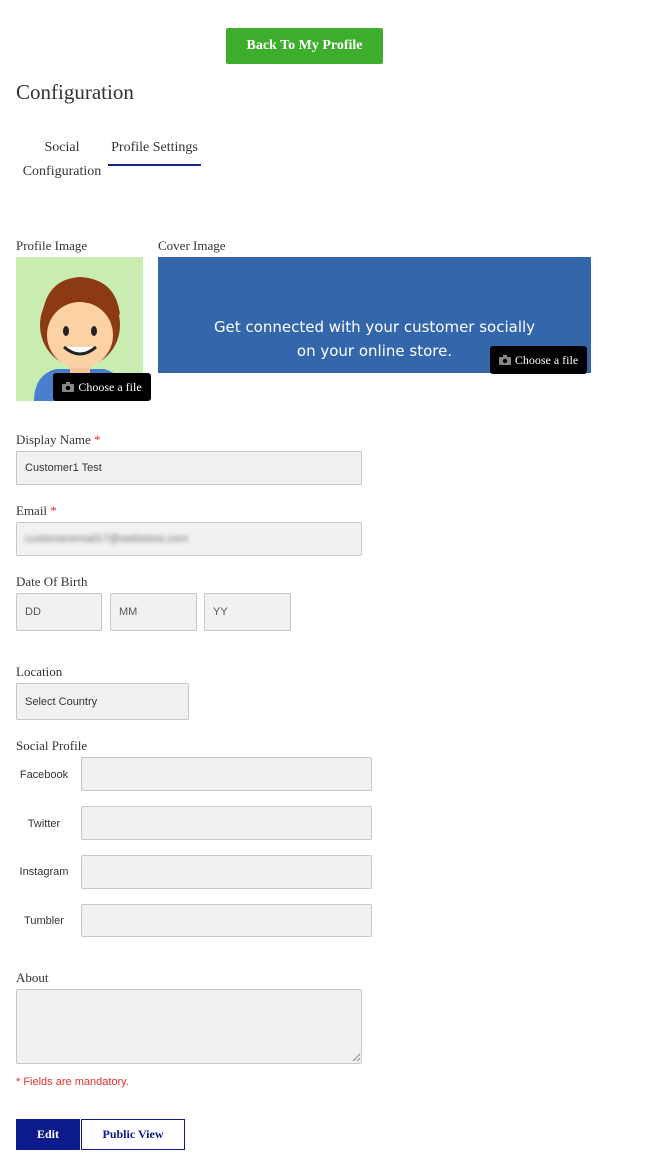  I want to click on display-name-field: Customer1 Test, so click(189, 468).